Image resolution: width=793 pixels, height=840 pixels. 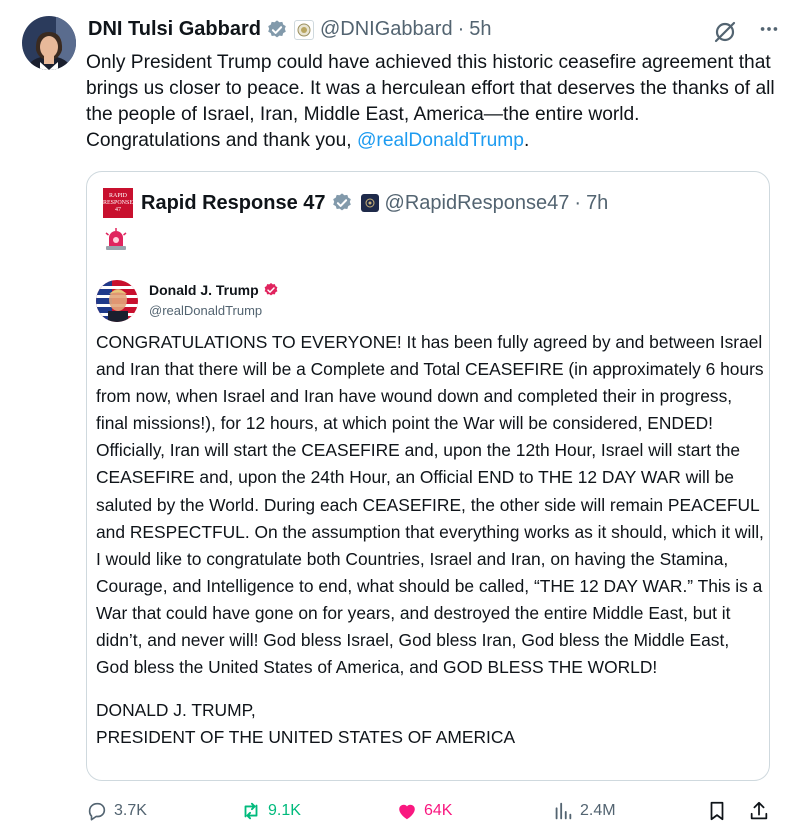 What do you see at coordinates (284, 810) in the screenshot?
I see `repost-count: 9.1K` at bounding box center [284, 810].